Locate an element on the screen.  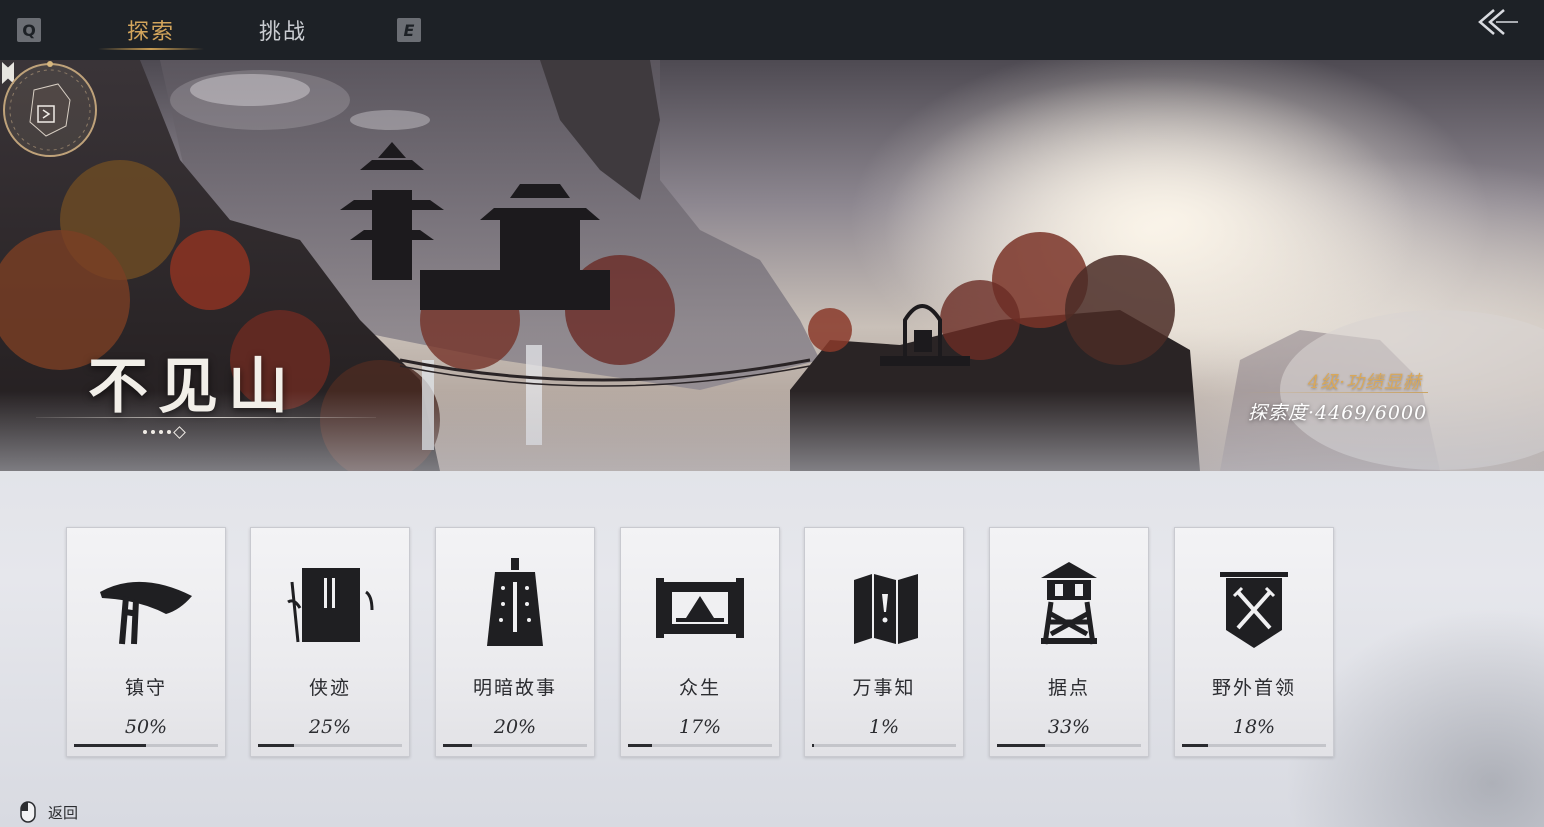
category-percent: 1% is located at coordinates (884, 727).